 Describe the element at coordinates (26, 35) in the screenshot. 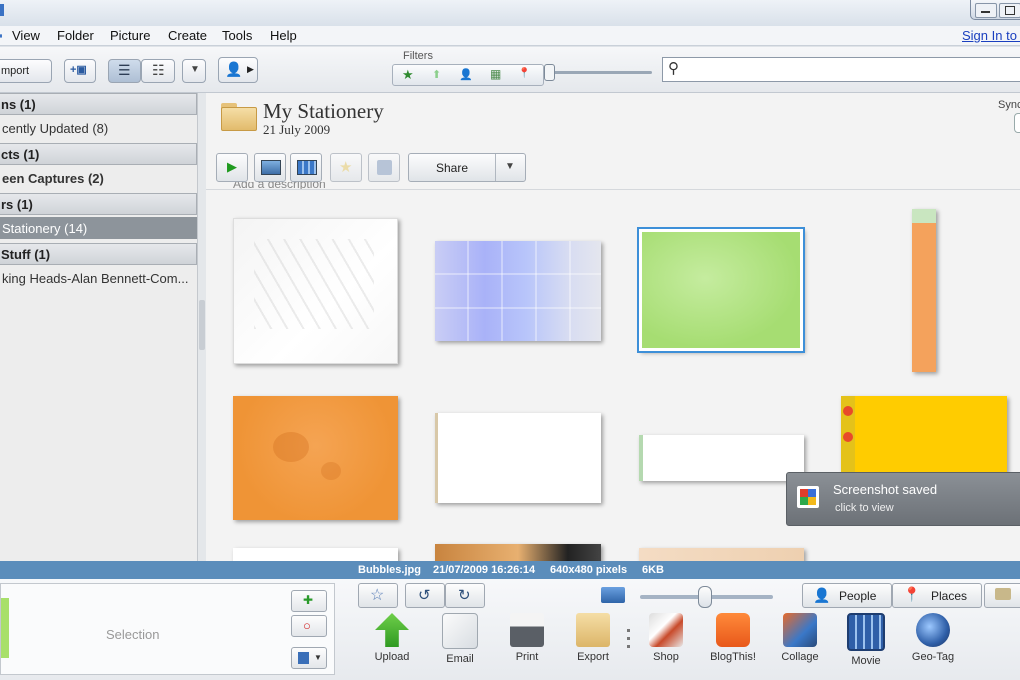

I see `menu-view: View` at that location.